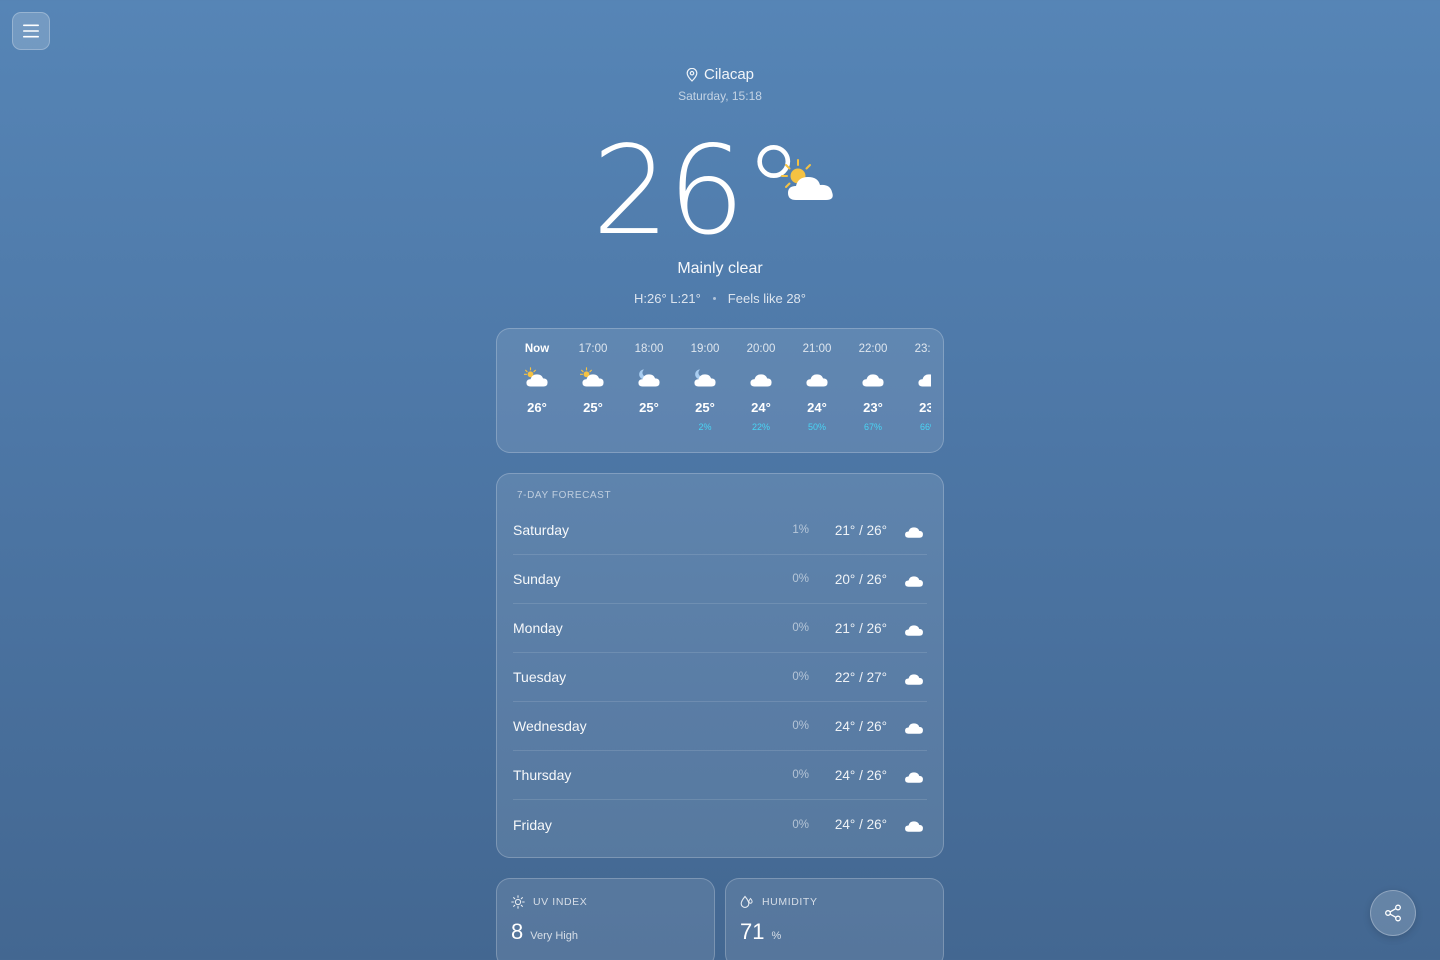 This screenshot has height=960, width=1440. I want to click on hamburger-icon, so click(31, 31).